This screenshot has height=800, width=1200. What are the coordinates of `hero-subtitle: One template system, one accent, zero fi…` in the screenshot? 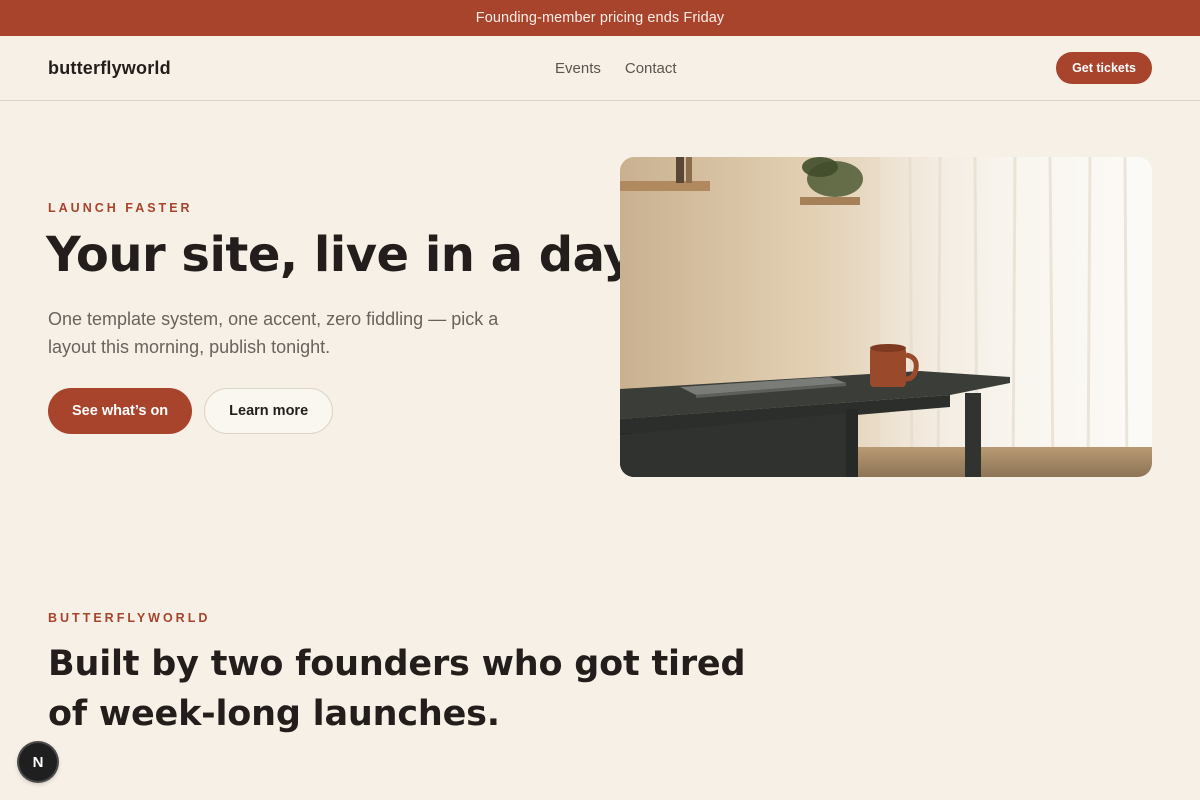 It's located at (273, 333).